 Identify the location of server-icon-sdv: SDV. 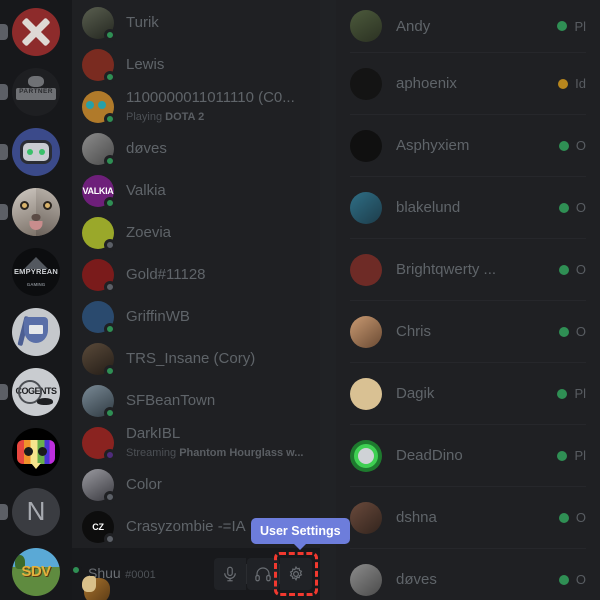
(36, 572).